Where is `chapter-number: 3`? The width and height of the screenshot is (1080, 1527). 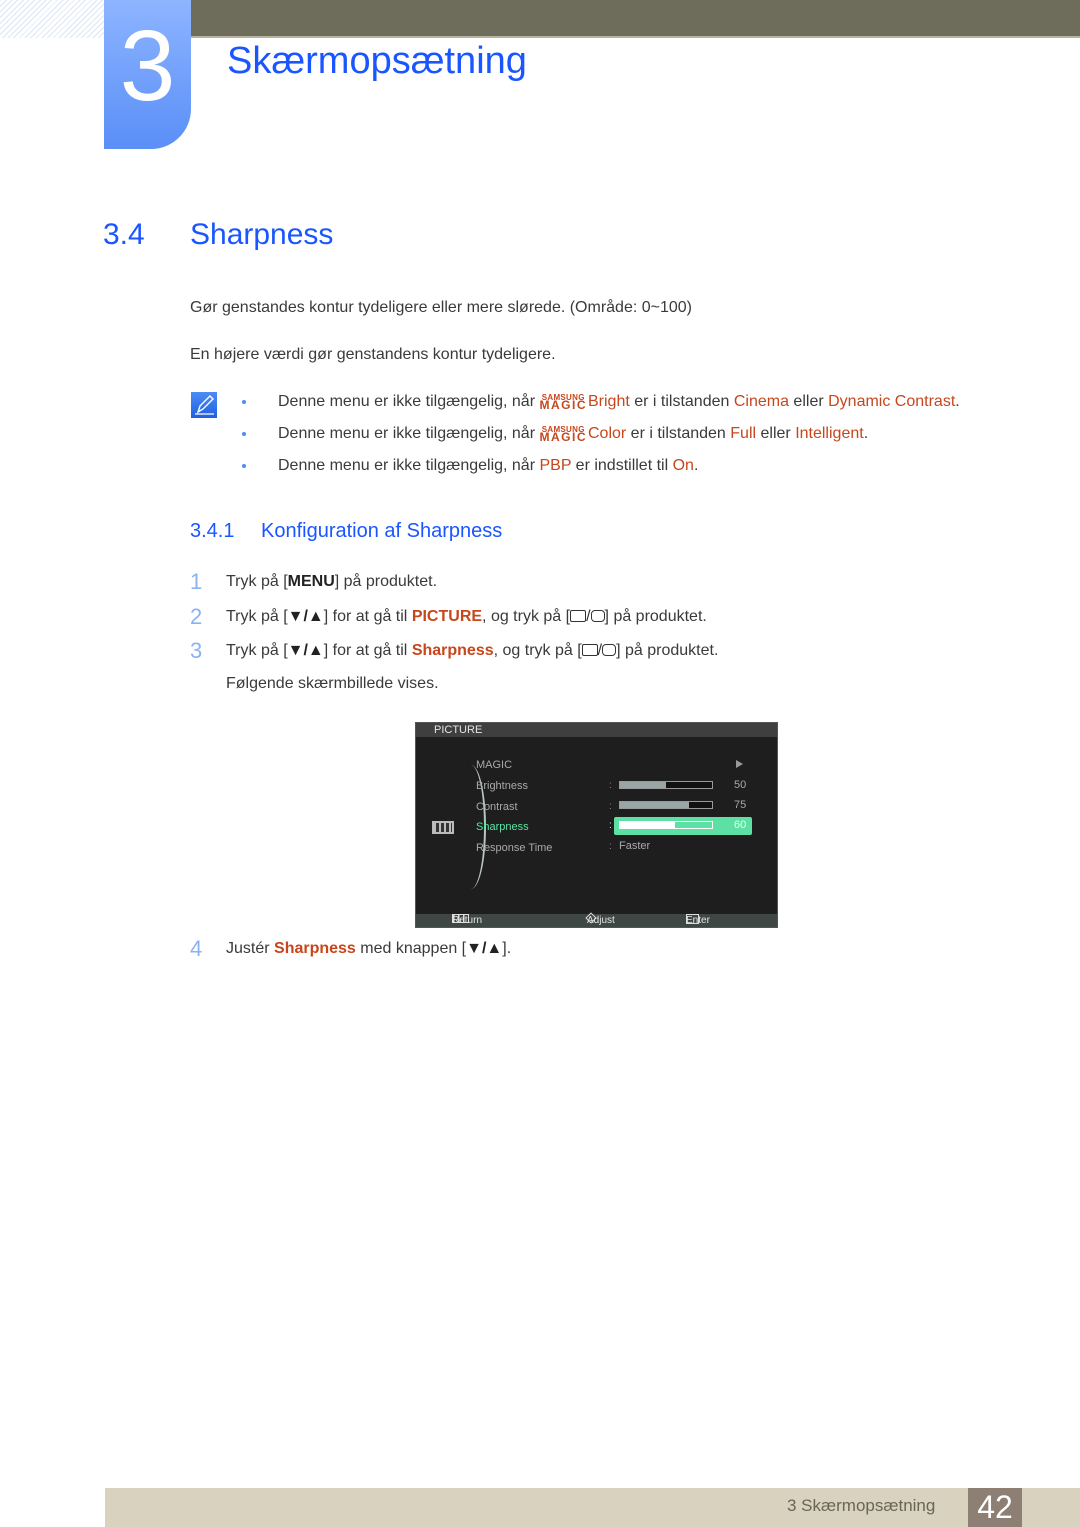 chapter-number: 3 is located at coordinates (147, 66).